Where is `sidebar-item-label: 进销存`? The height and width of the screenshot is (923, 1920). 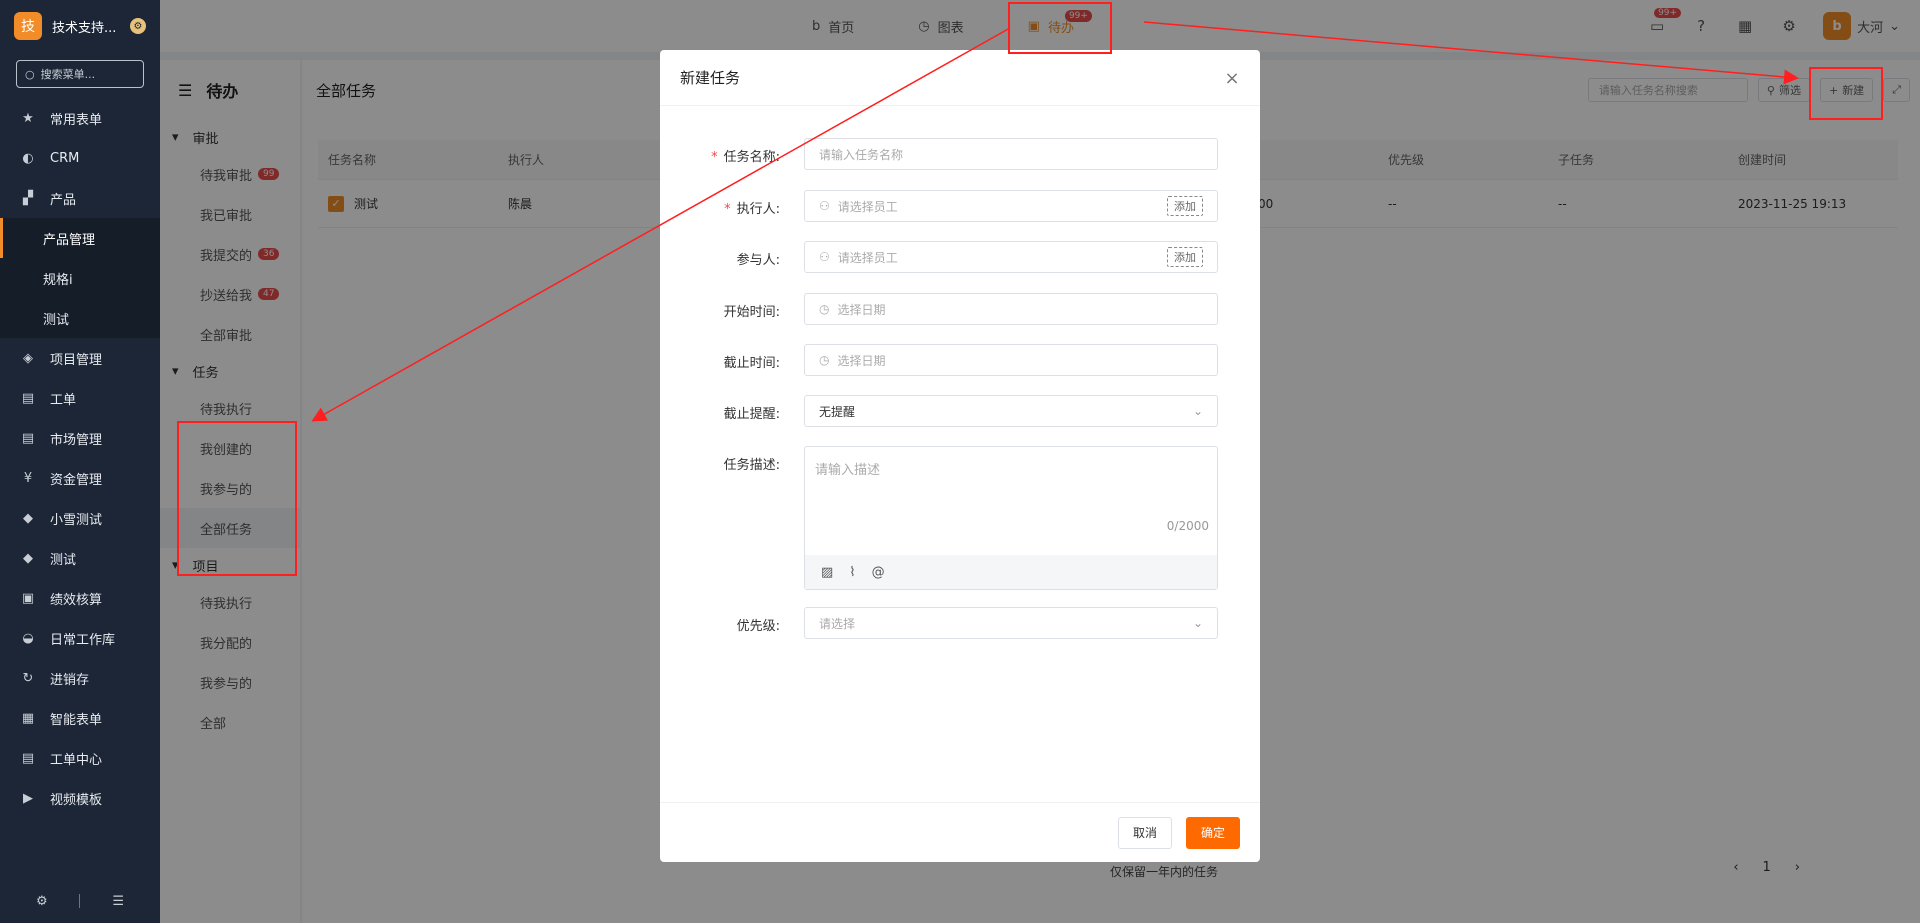 sidebar-item-label: 进销存 is located at coordinates (70, 680).